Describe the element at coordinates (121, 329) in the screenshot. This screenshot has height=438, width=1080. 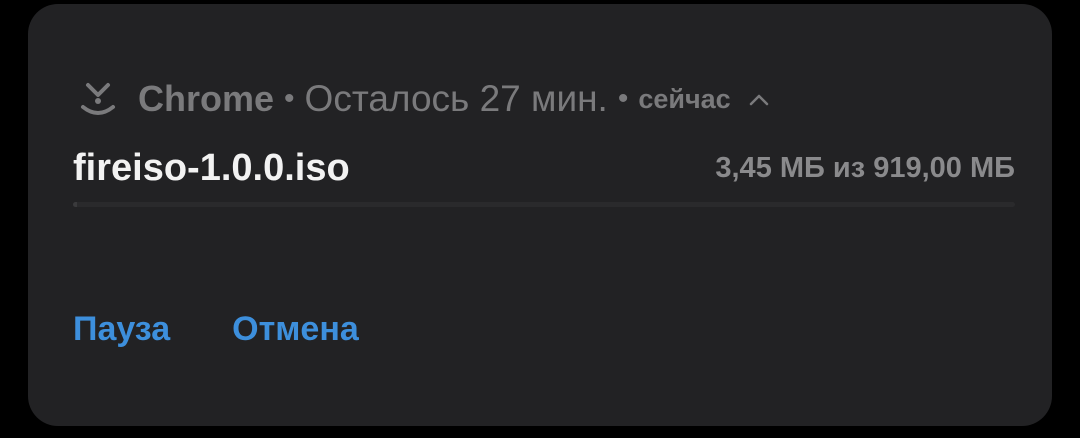
I see `pause-button: Пауза` at that location.